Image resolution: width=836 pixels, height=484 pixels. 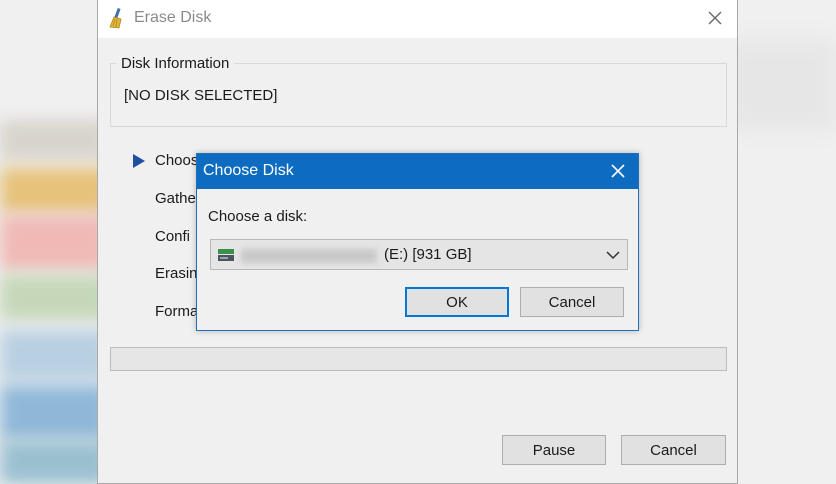 I want to click on erase-progress-bar, so click(x=418, y=359).